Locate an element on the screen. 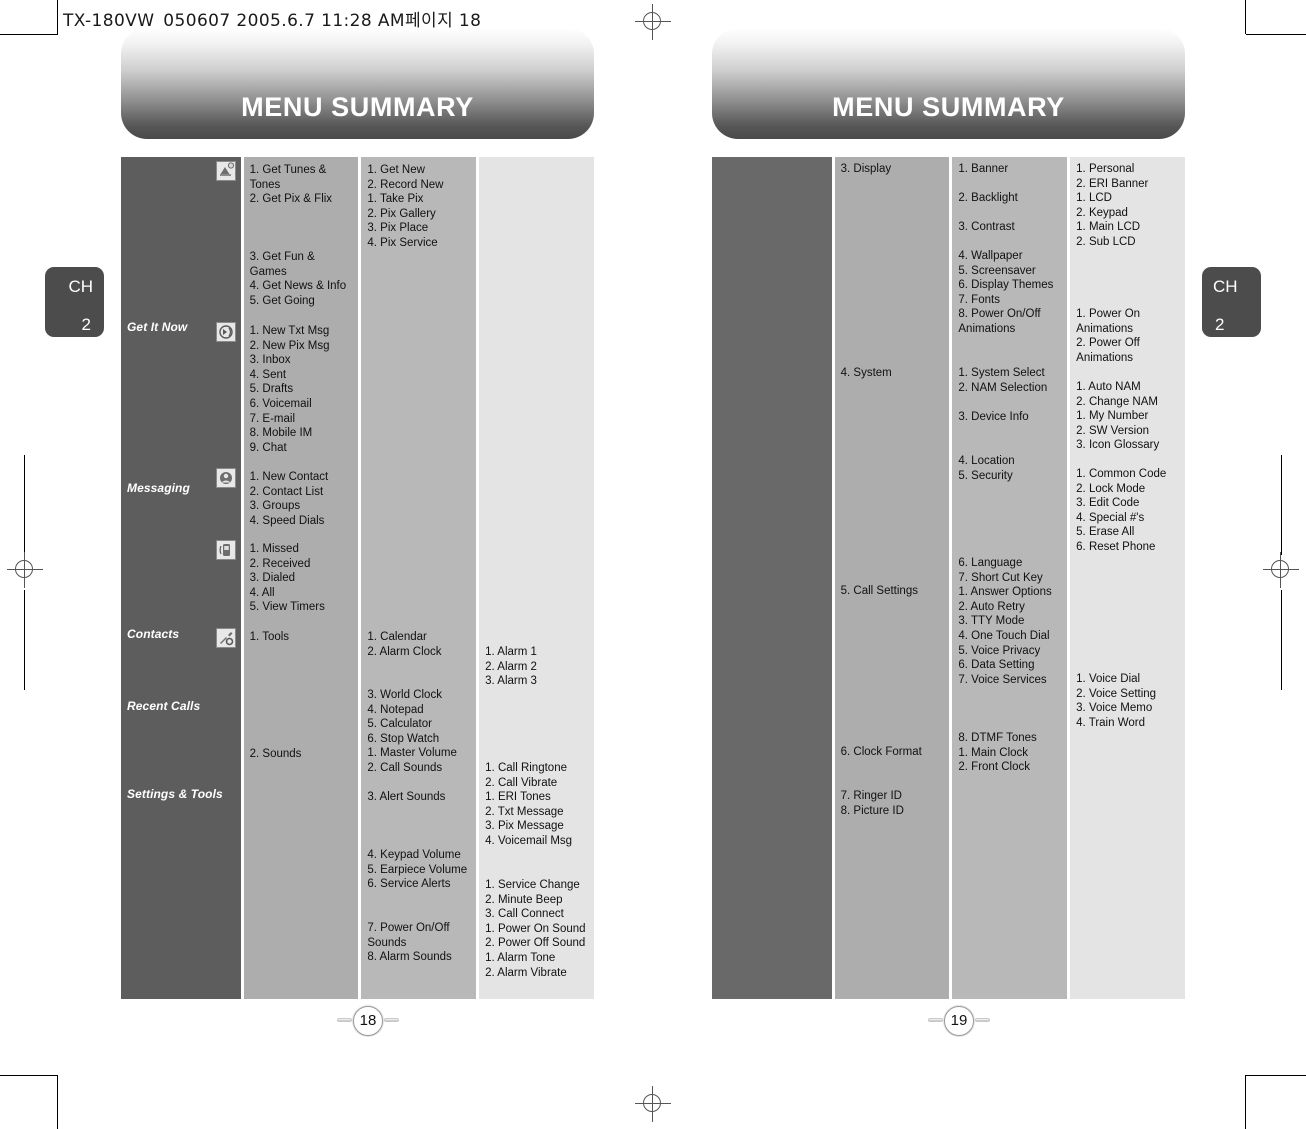 The image size is (1306, 1129). get-it-now-icon is located at coordinates (226, 171).